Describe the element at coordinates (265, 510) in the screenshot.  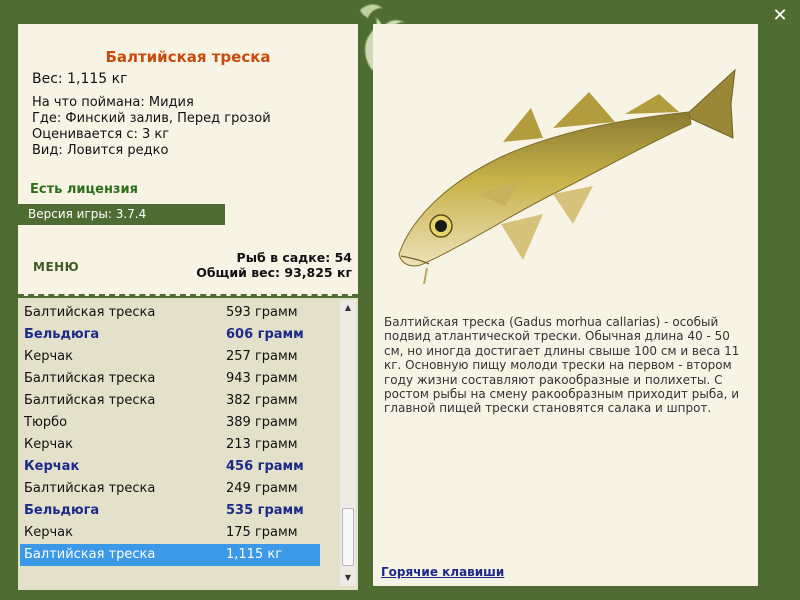
I see `catch-fish-weight: 535 грамм` at that location.